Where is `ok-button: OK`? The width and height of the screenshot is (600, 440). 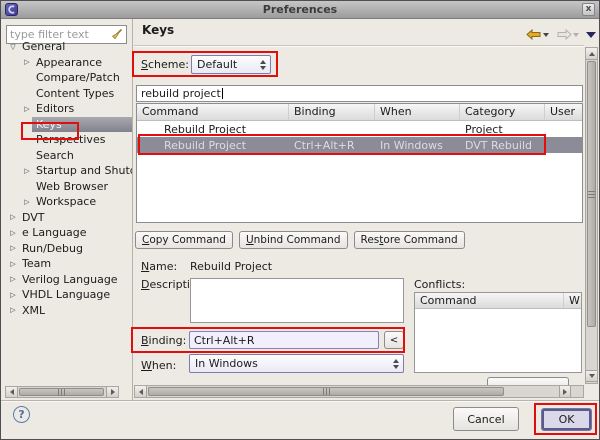 ok-button: OK is located at coordinates (566, 419).